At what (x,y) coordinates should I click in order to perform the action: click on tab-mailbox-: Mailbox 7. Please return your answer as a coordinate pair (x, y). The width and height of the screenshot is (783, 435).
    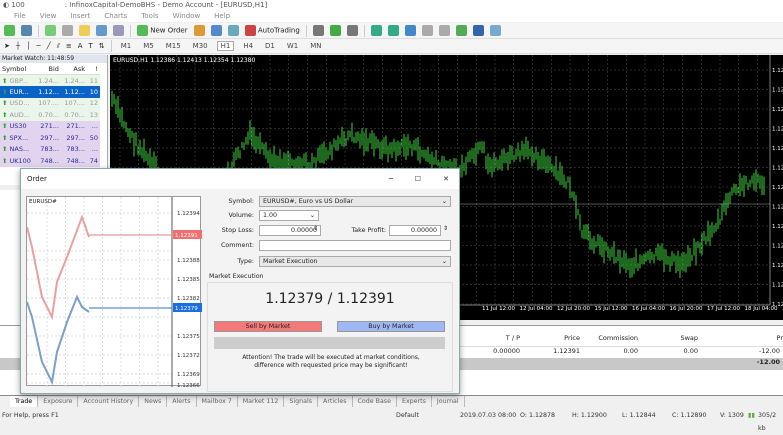
    Looking at the image, I should click on (217, 401).